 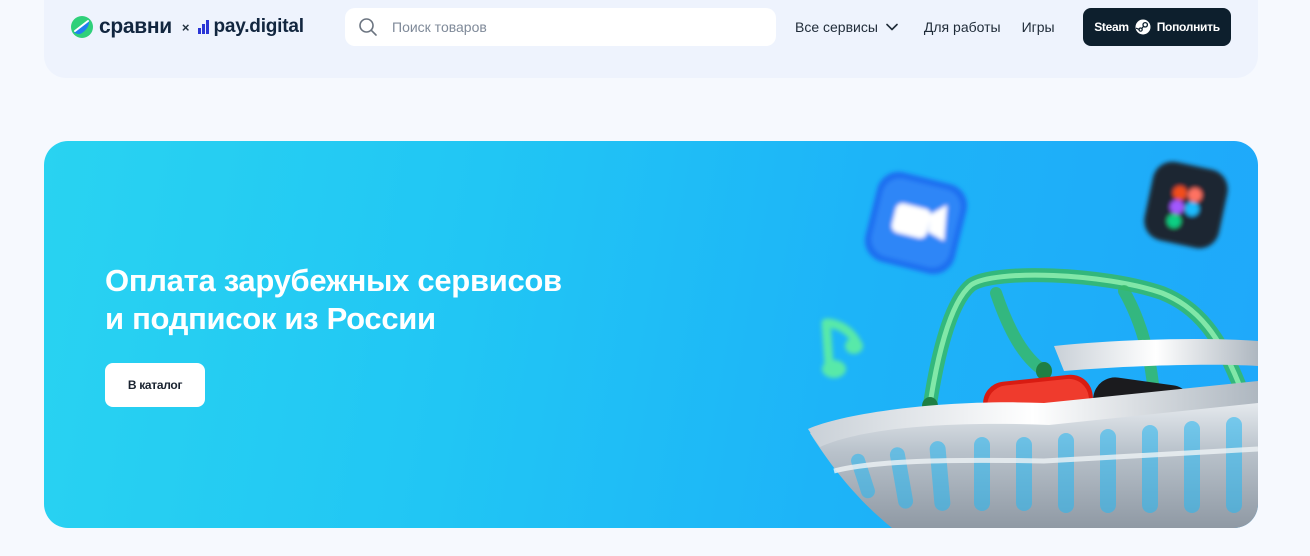 I want to click on main-nav: Все сервисы Для работы Игры, so click(x=925, y=27).